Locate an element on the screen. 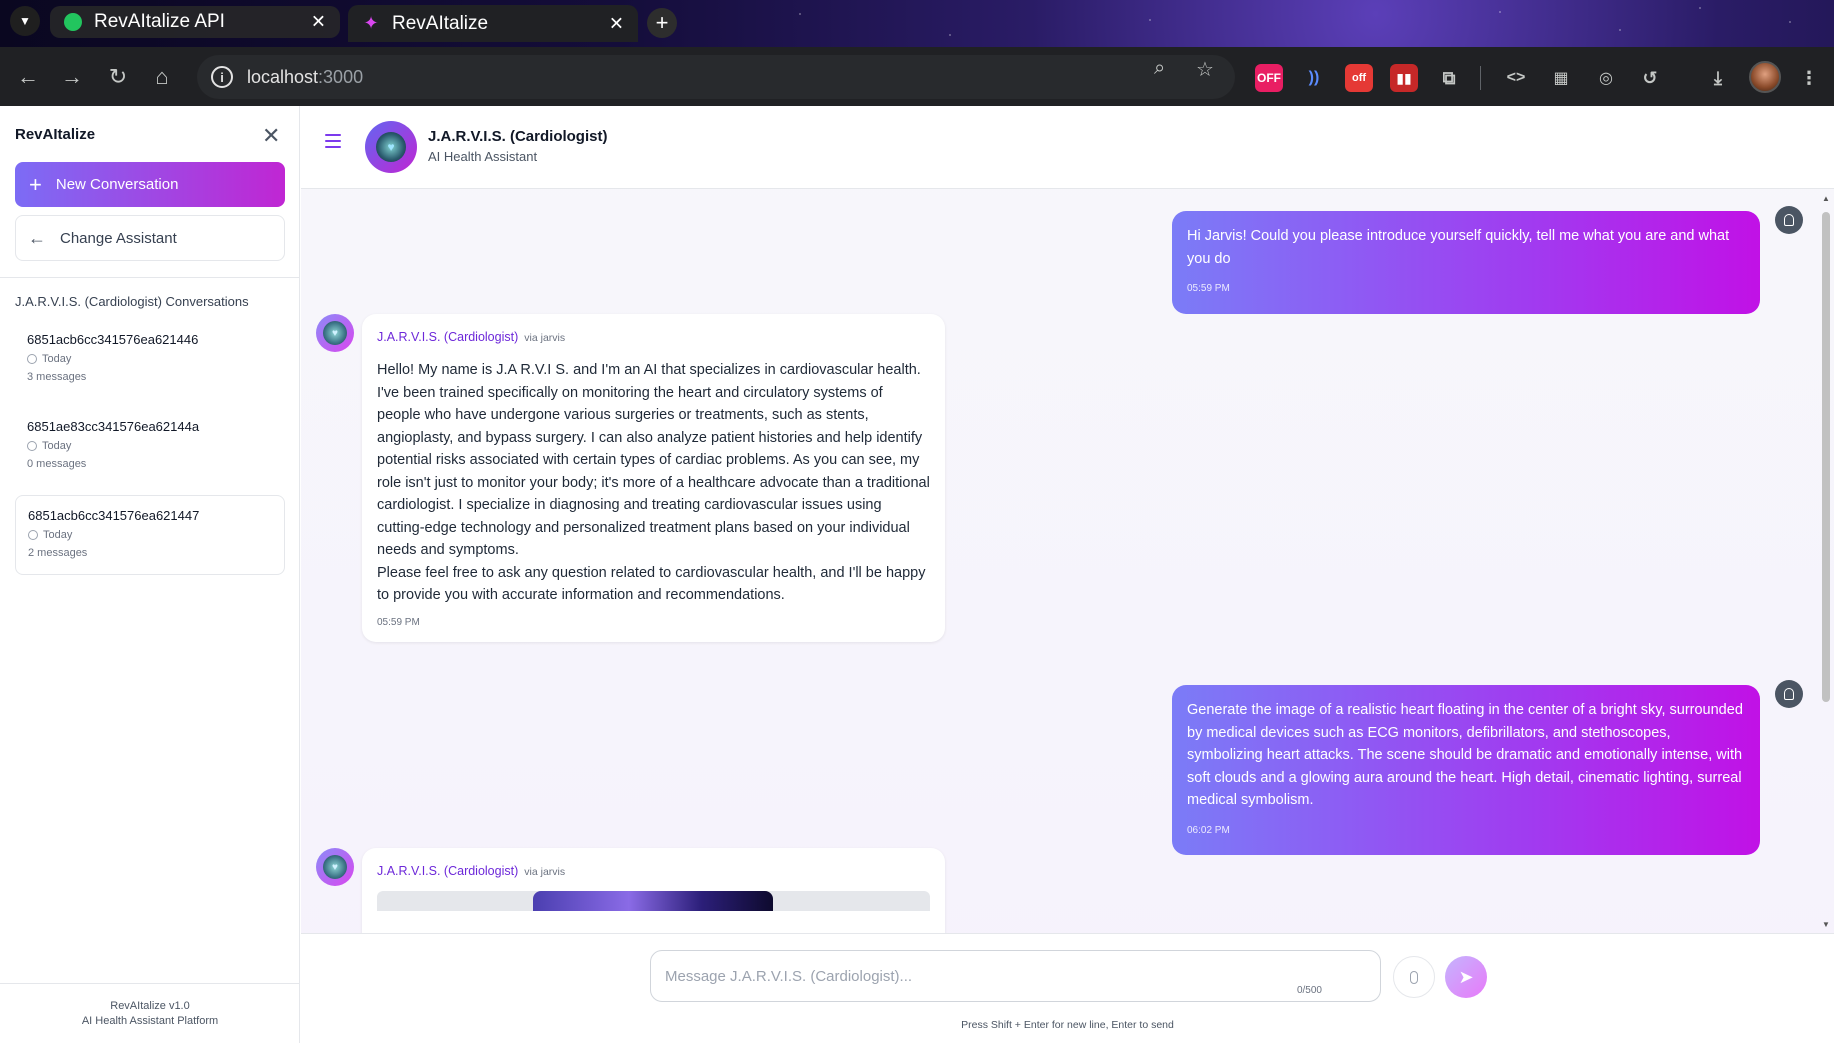 This screenshot has width=1834, height=1043. conversation-message-count: 2 messages is located at coordinates (58, 553).